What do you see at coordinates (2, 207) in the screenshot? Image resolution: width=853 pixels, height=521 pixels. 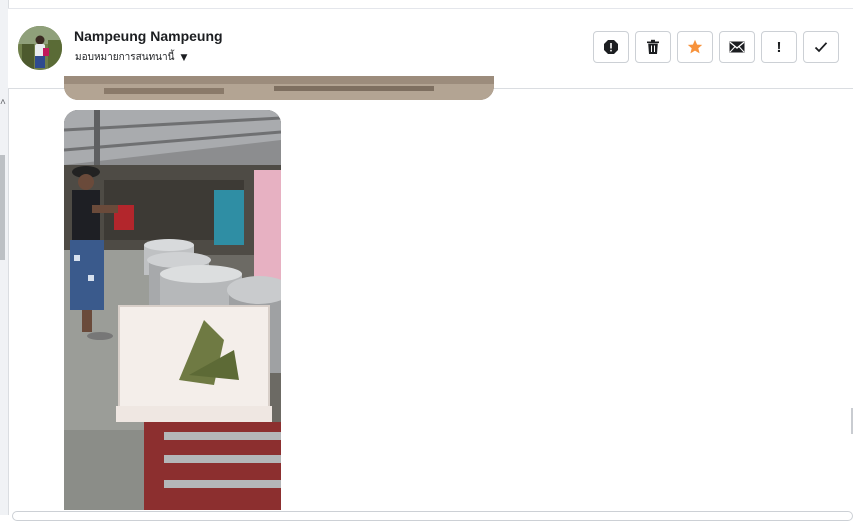 I see `left-scrollbar-thumb` at bounding box center [2, 207].